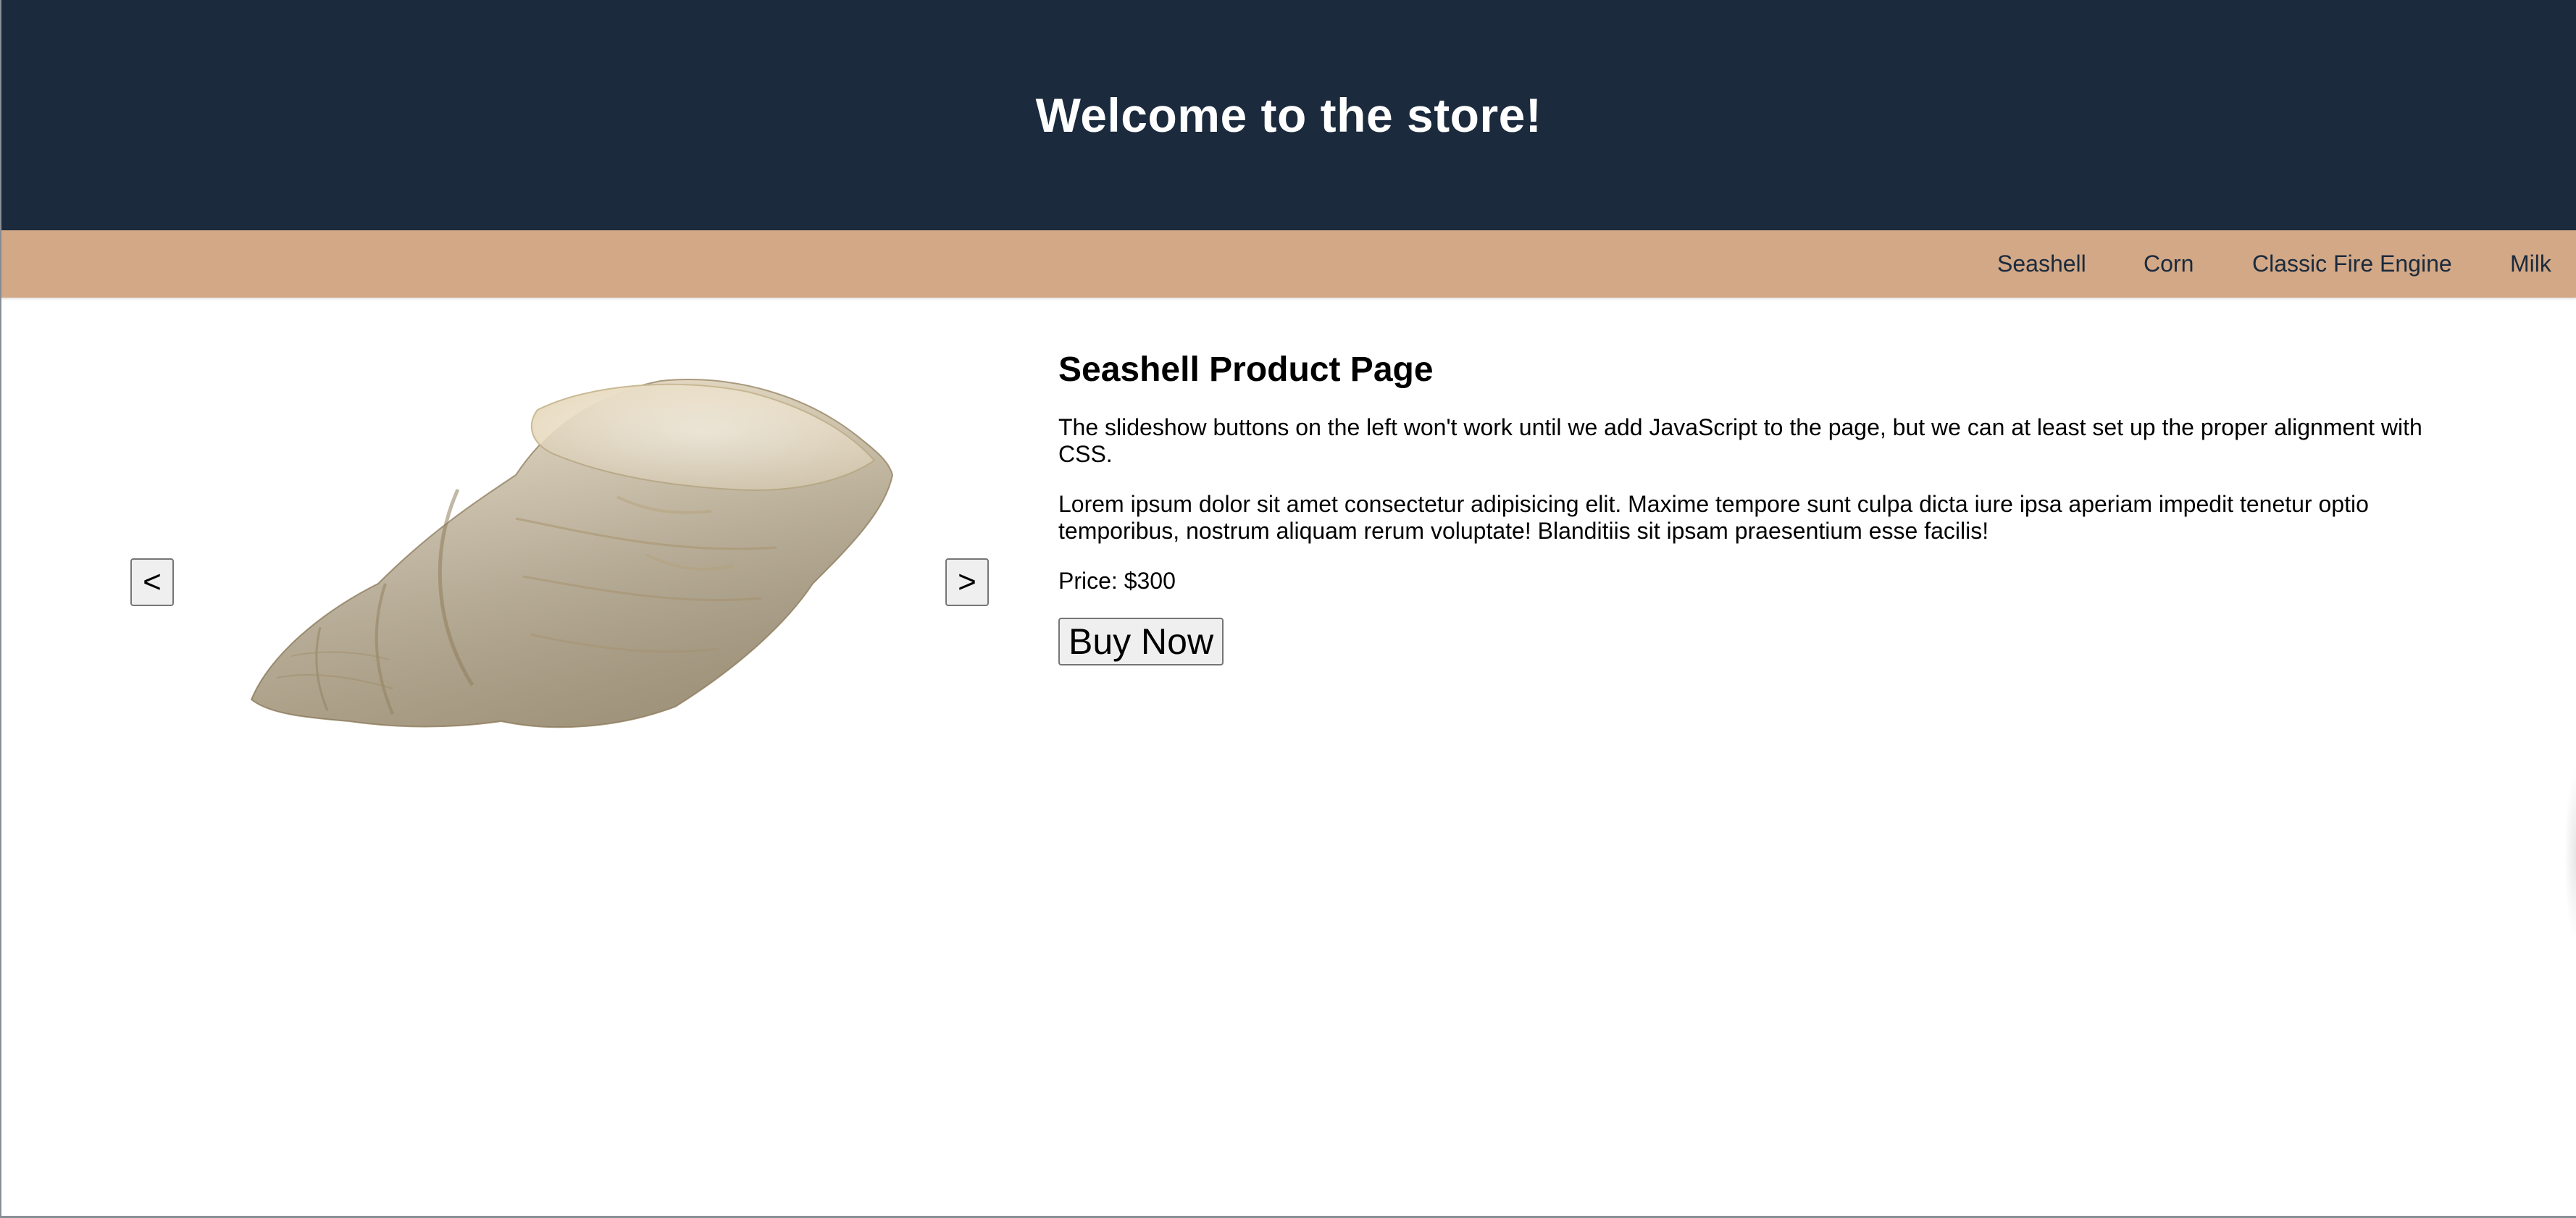 The width and height of the screenshot is (2576, 1218). What do you see at coordinates (2169, 264) in the screenshot?
I see `nav-link-corn: Corn` at bounding box center [2169, 264].